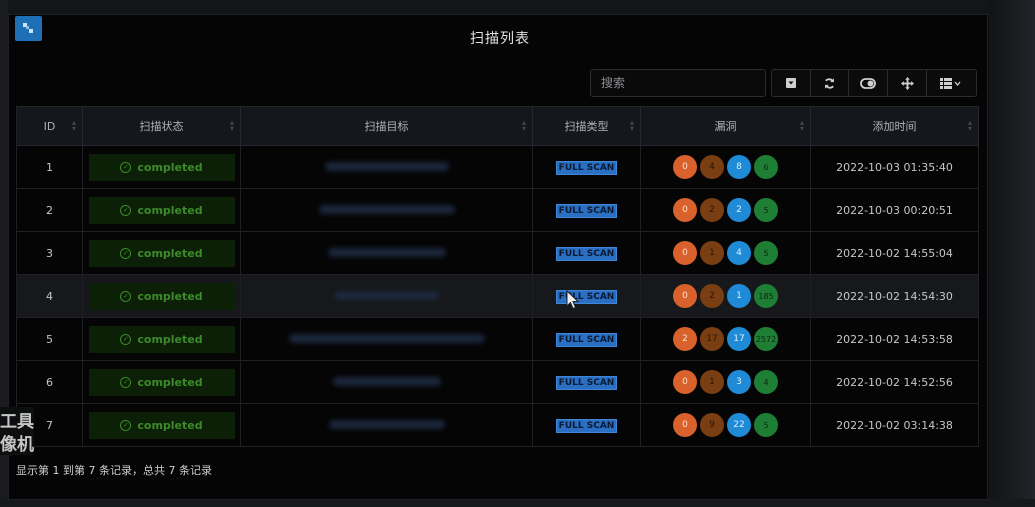 This screenshot has height=507, width=1035. What do you see at coordinates (894, 167) in the screenshot?
I see `cell-time: 2022-10-03 01:35:40` at bounding box center [894, 167].